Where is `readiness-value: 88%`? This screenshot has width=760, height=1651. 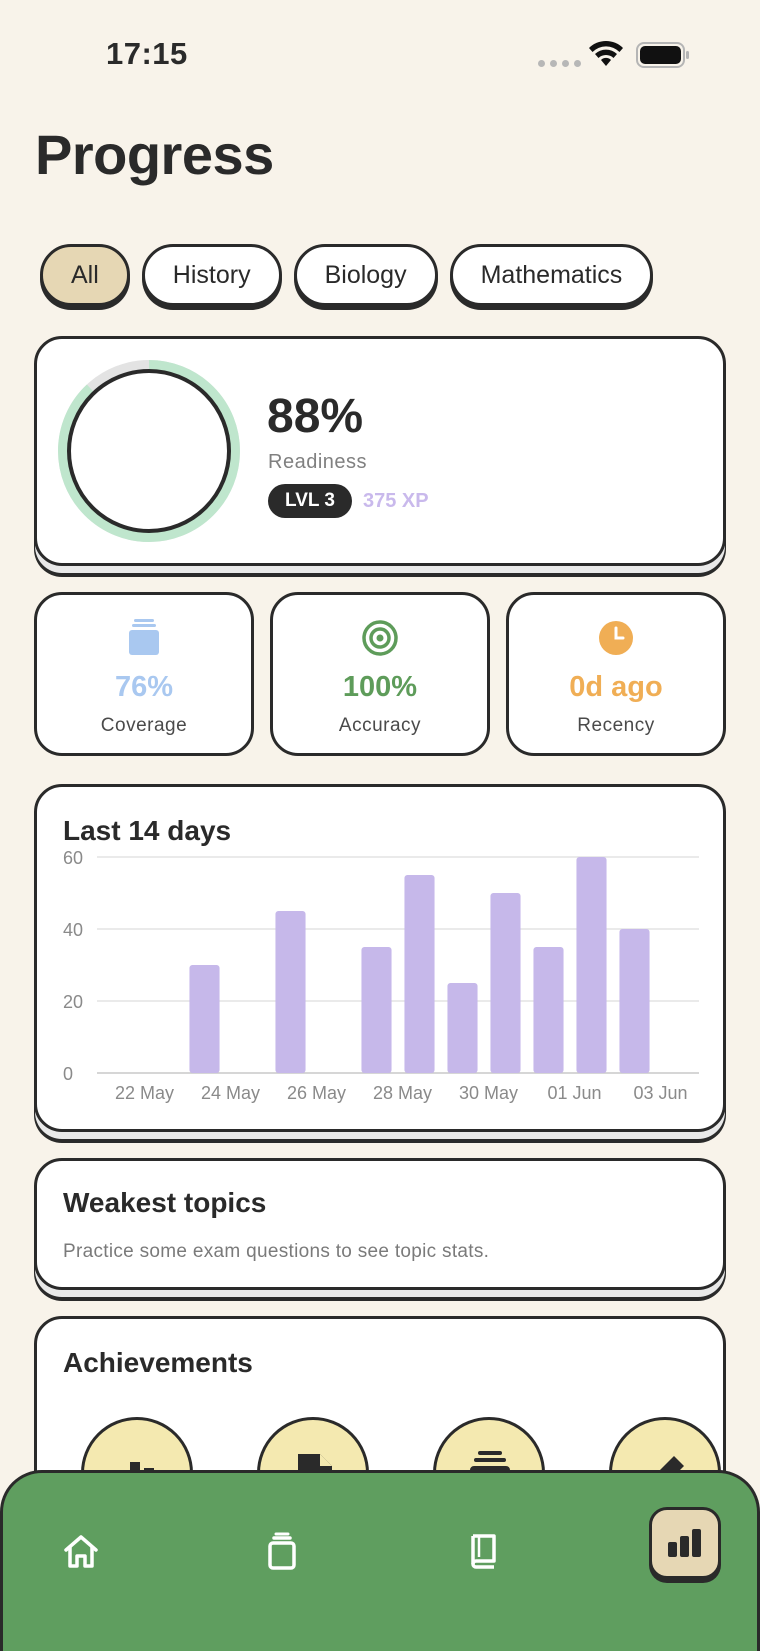 readiness-value: 88% is located at coordinates (315, 416).